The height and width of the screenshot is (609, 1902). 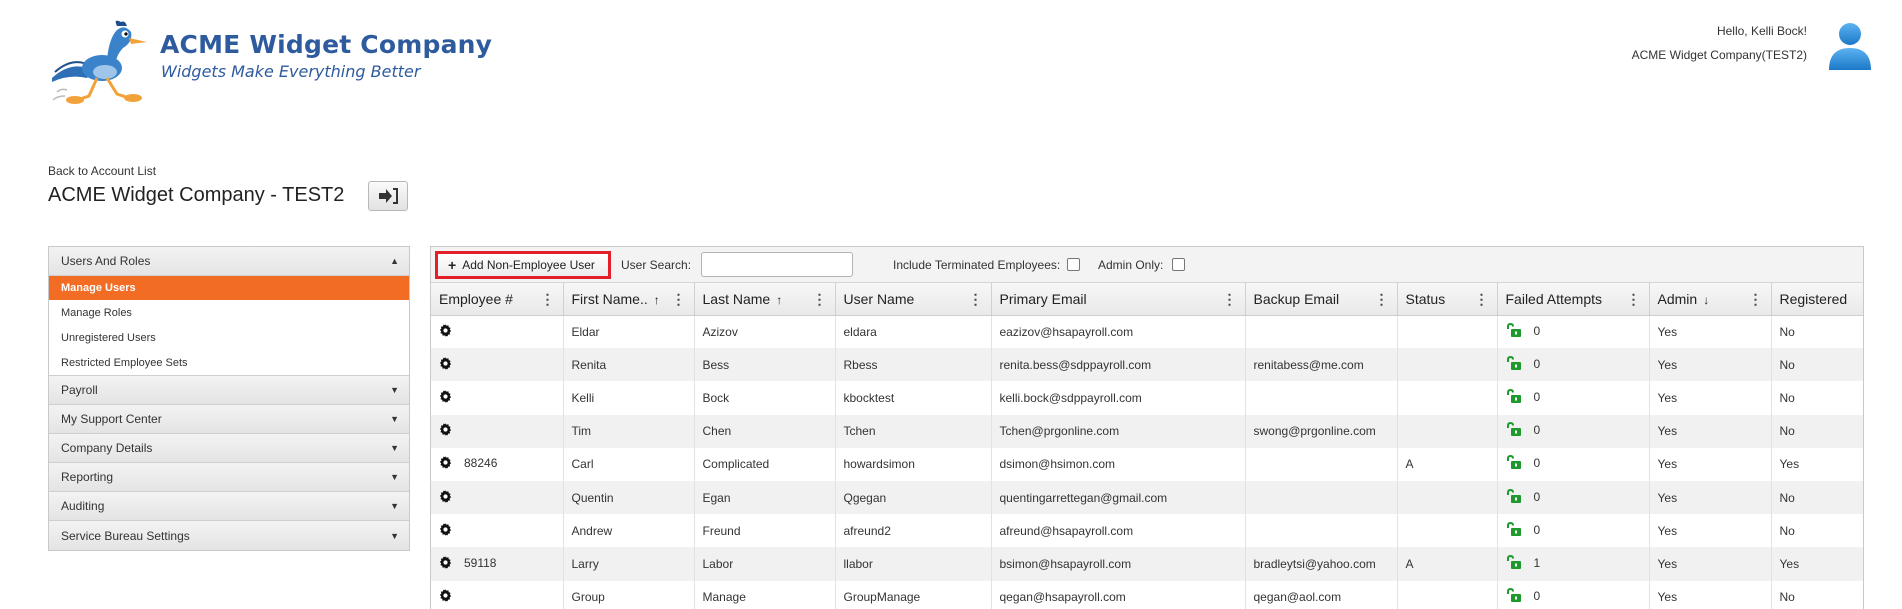 I want to click on table-cell-email: bsimon@hsapayroll.com, so click(x=1118, y=564).